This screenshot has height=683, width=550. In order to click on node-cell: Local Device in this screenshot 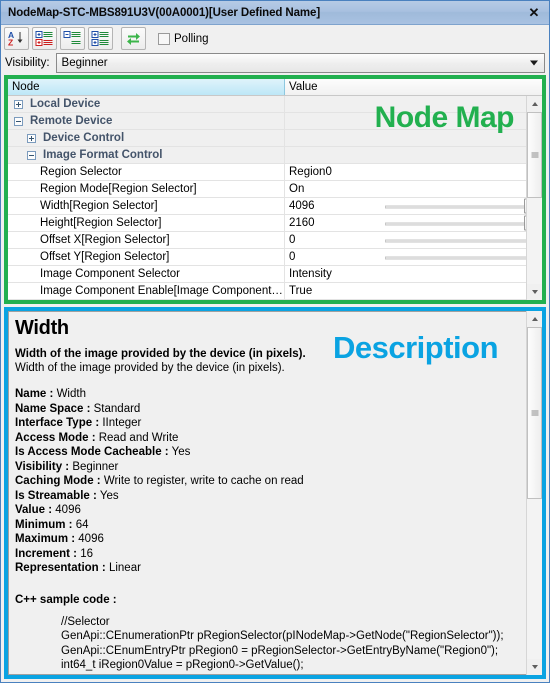, I will do `click(146, 104)`.